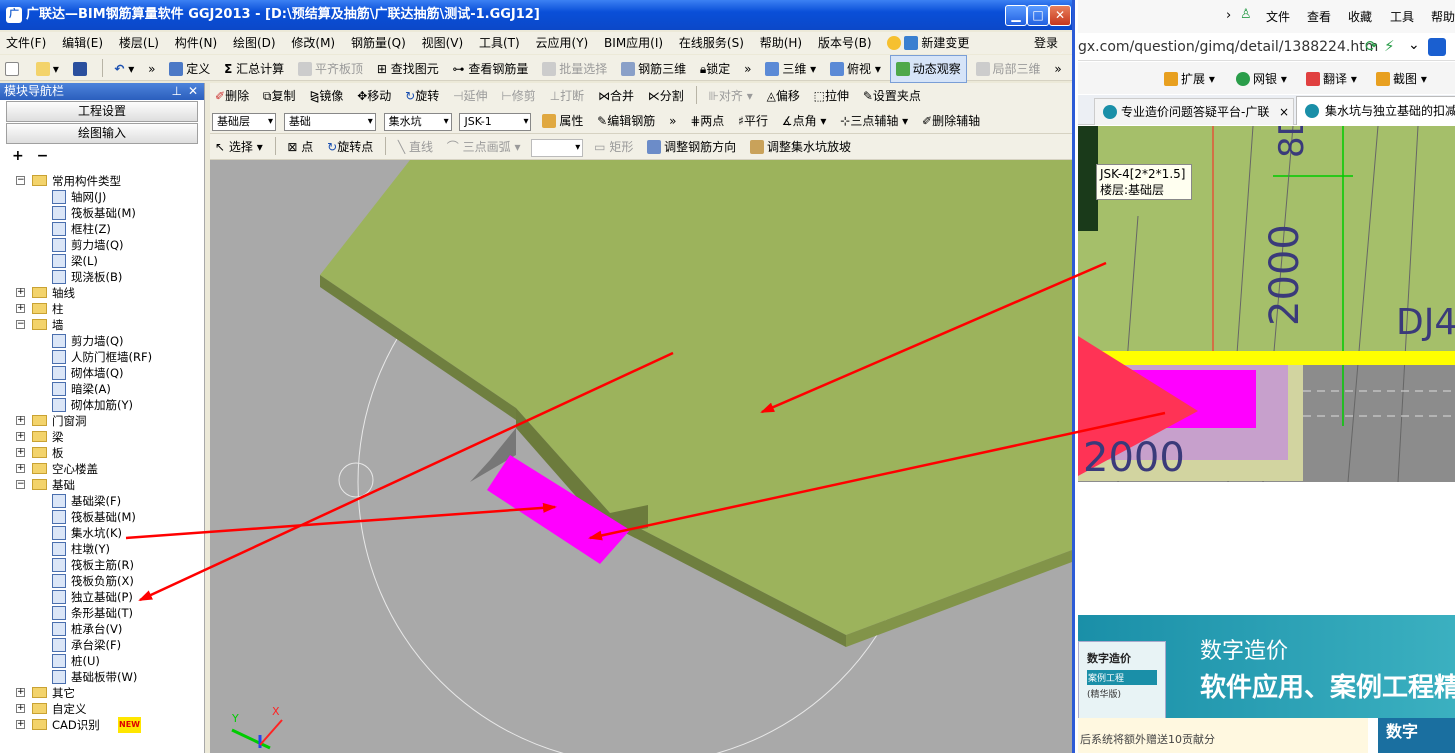 The width and height of the screenshot is (1455, 753). I want to click on arrow-to-isolated-footing, so click(406, 476).